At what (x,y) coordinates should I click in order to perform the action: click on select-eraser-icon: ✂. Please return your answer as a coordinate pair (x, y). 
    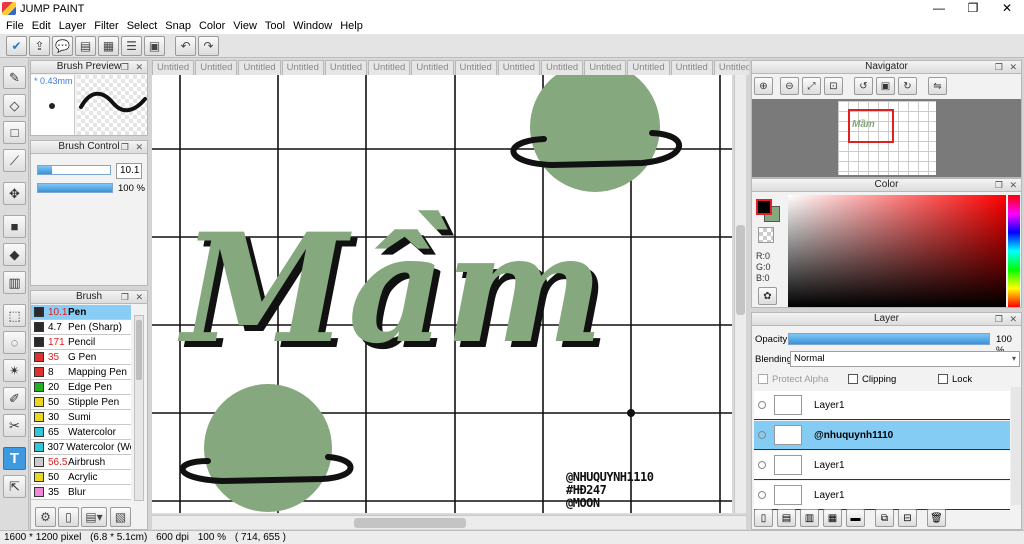
    Looking at the image, I should click on (14, 425).